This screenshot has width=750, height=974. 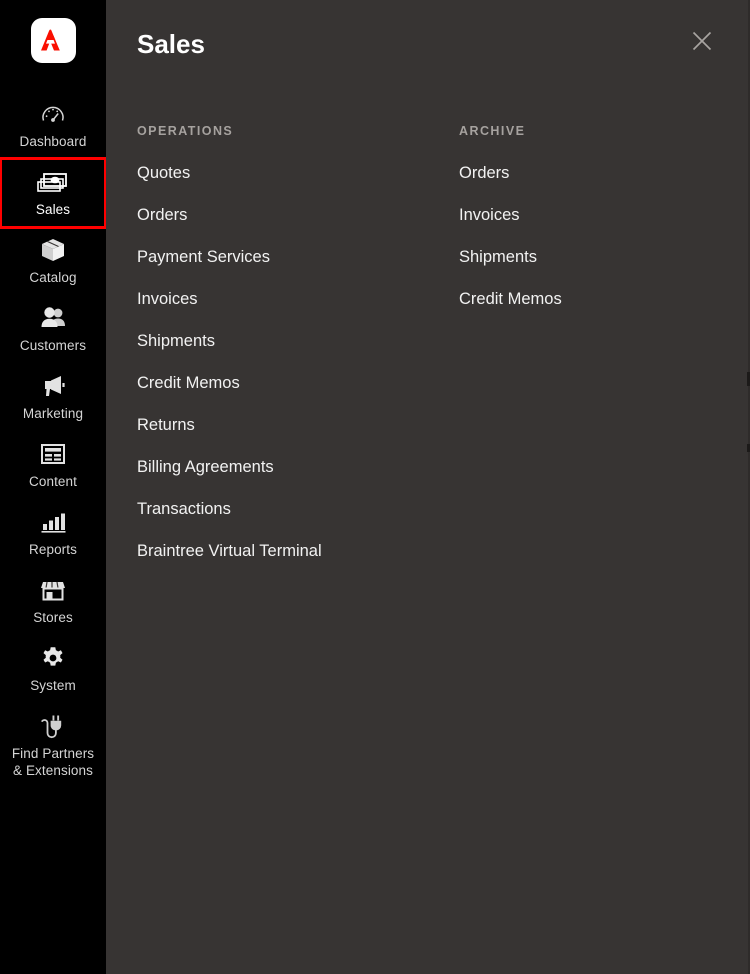 I want to click on sidebar-item-customers: Customers, so click(x=53, y=329).